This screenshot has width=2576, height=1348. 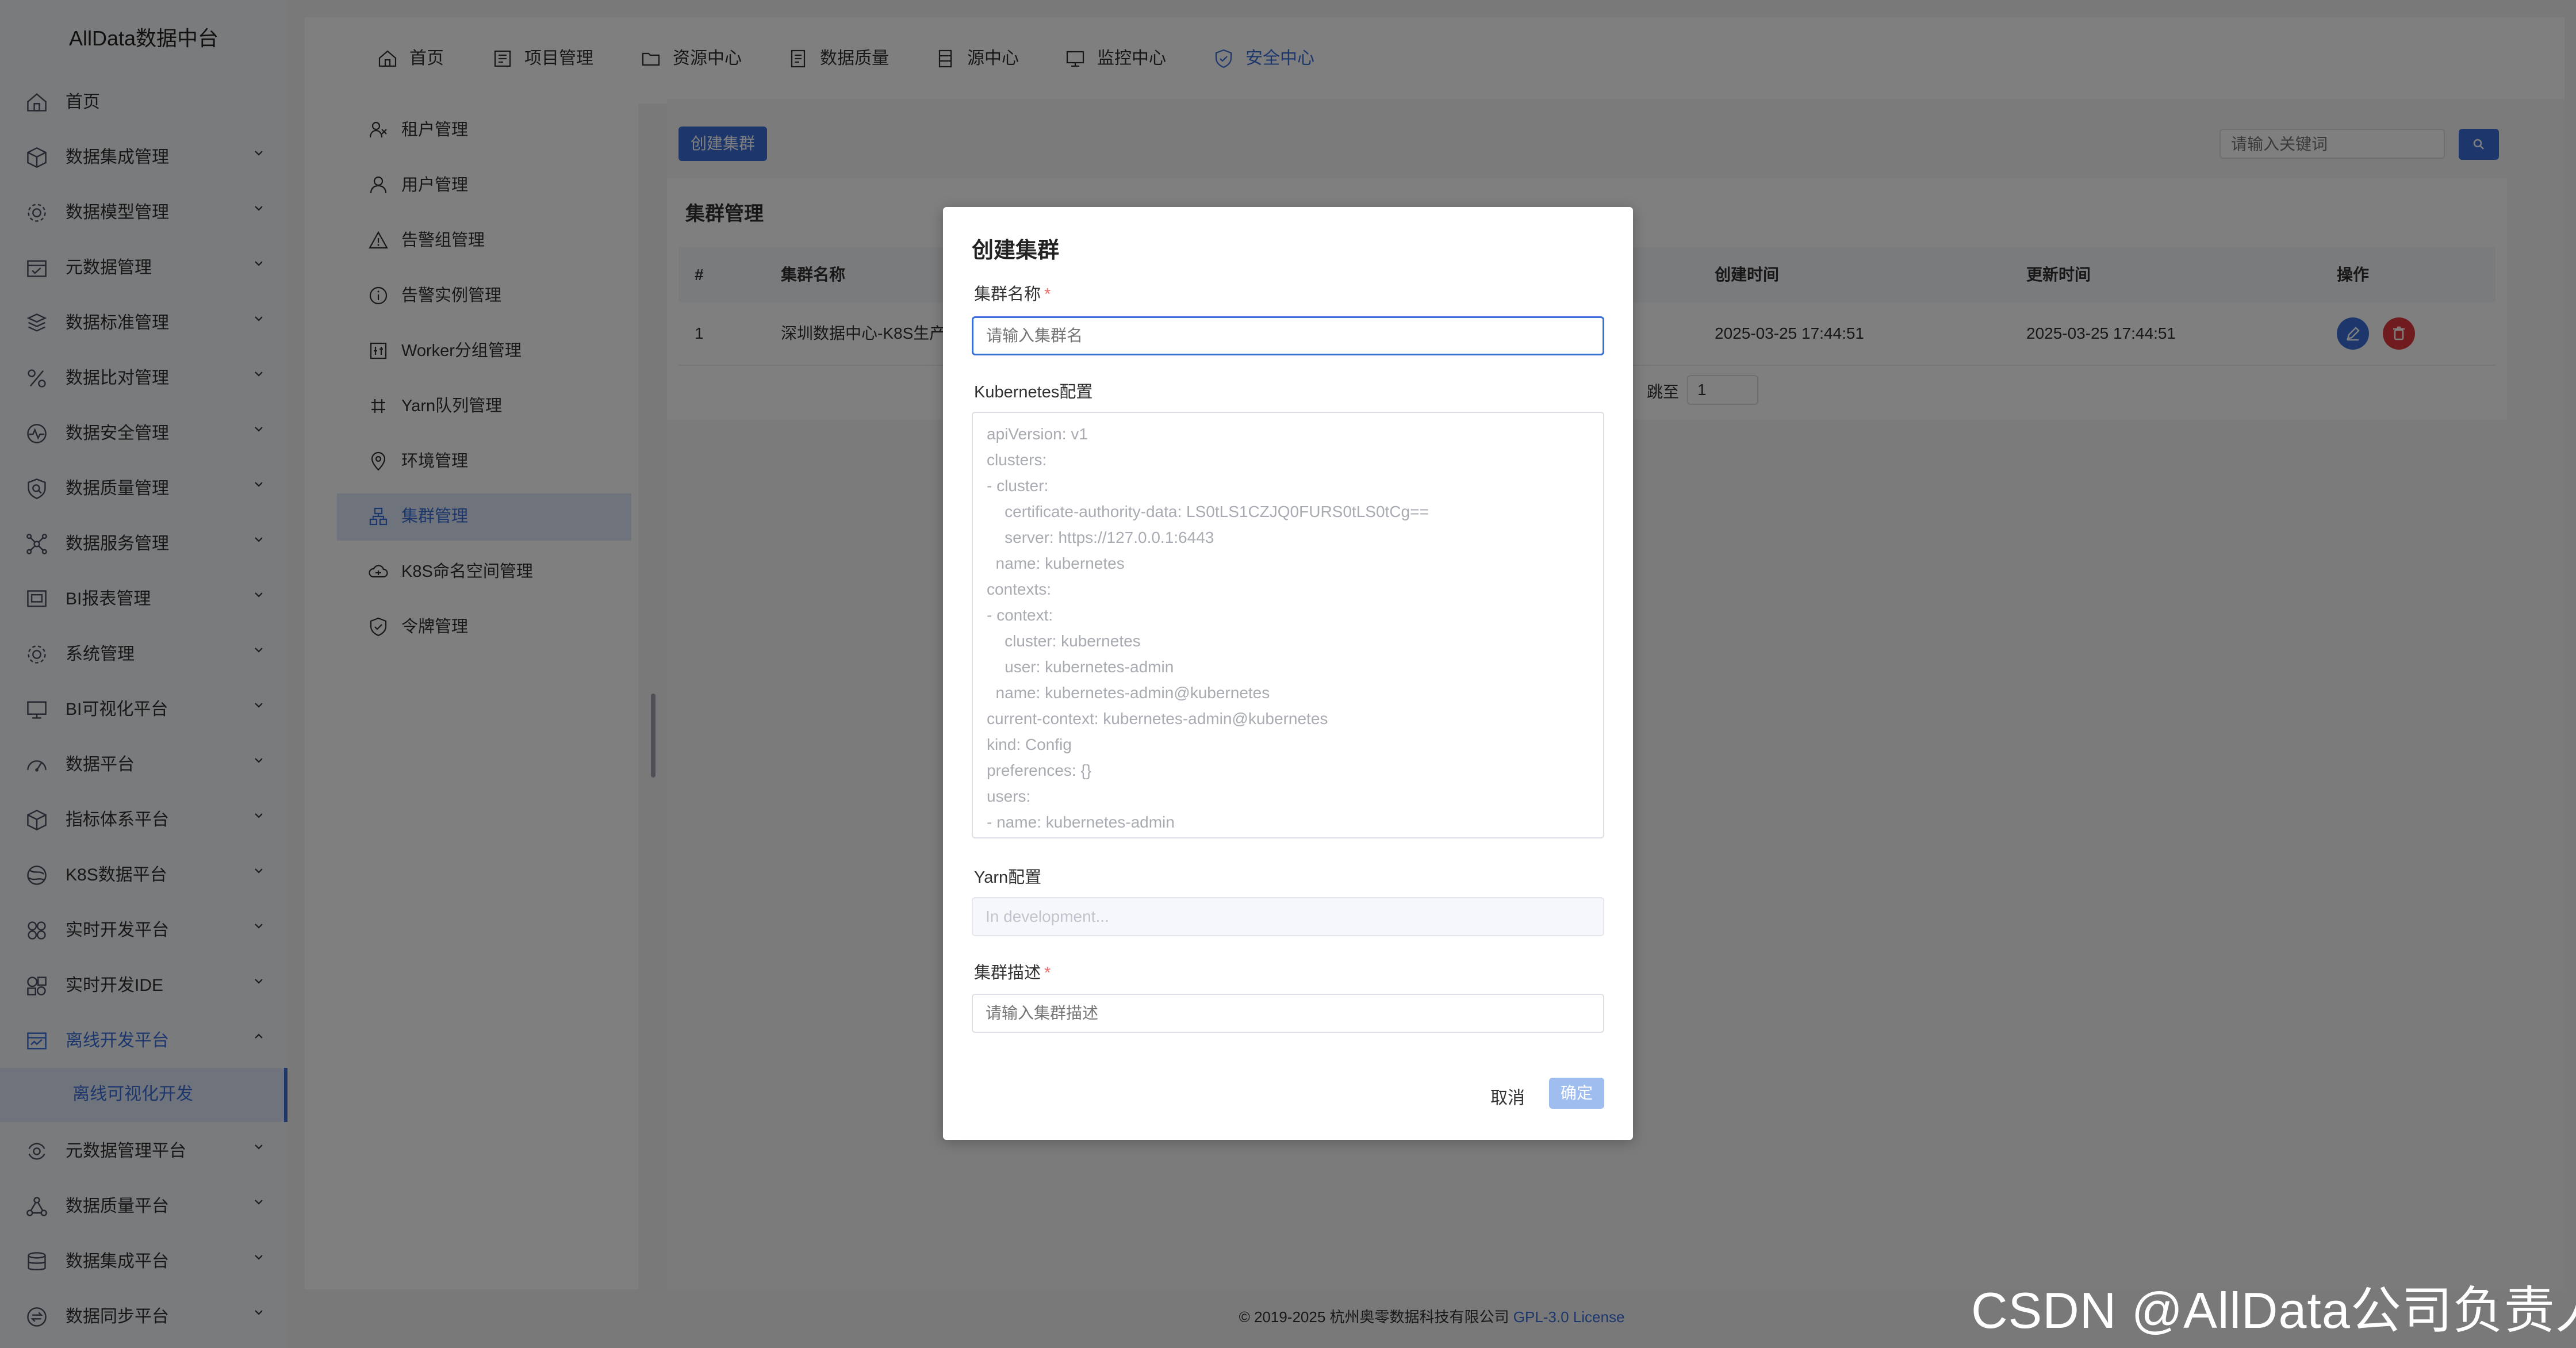 What do you see at coordinates (1020, 615) in the screenshot?
I see `k8s-config-line: - context:` at bounding box center [1020, 615].